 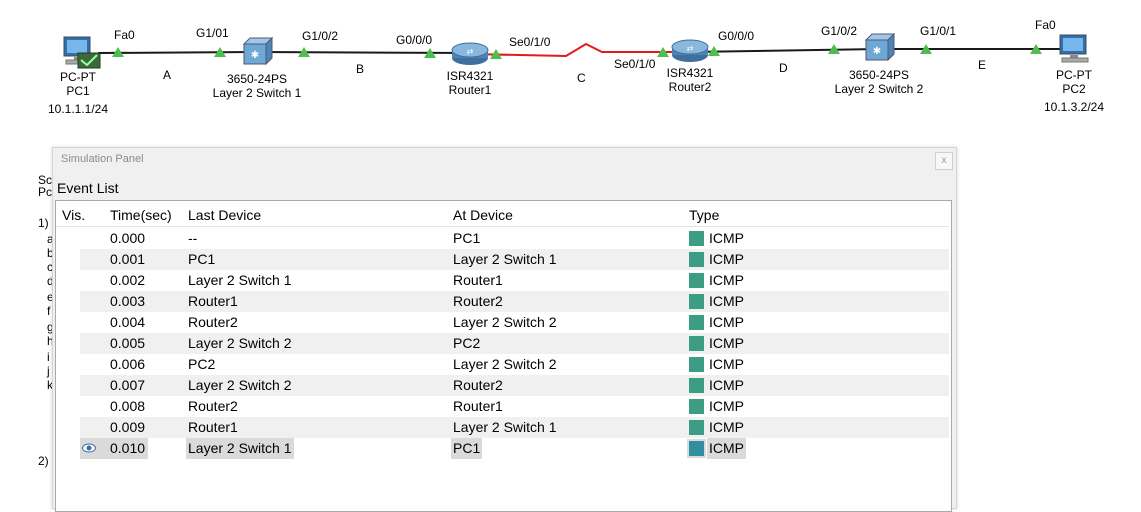 I want to click on router2-model: ISR4321, so click(x=690, y=73).